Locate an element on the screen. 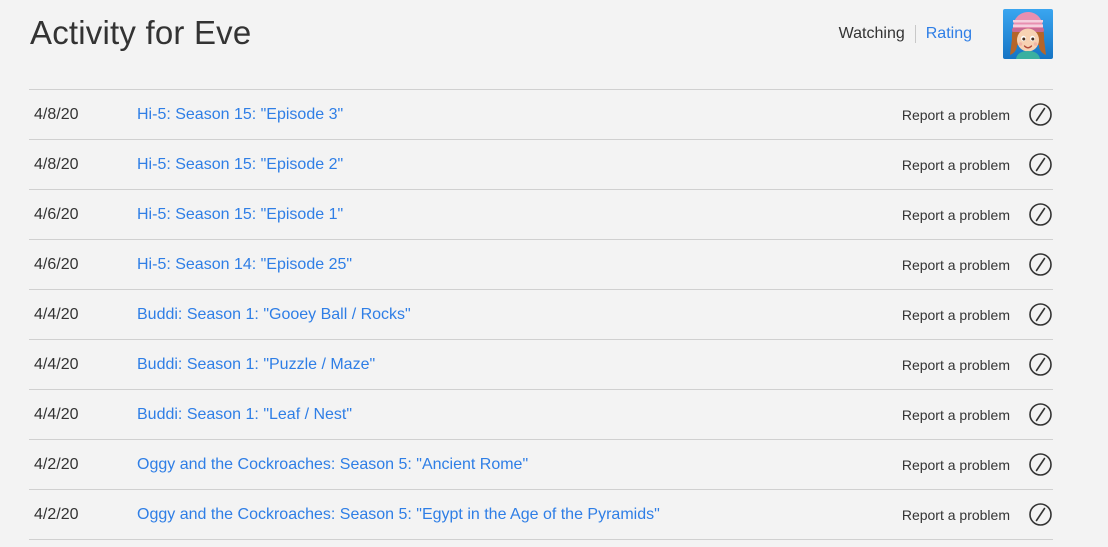  tab-watching: Watching is located at coordinates (877, 34).